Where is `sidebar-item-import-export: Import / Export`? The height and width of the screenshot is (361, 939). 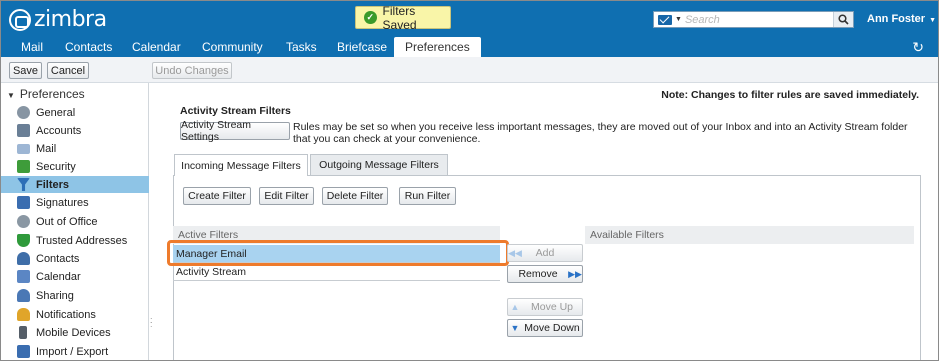
sidebar-item-import-export: Import / Export is located at coordinates (75, 351).